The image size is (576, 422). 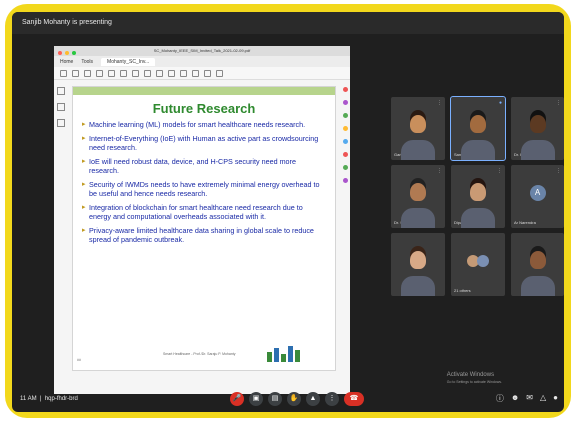 I want to click on highlight-icon, so click(x=159, y=73).